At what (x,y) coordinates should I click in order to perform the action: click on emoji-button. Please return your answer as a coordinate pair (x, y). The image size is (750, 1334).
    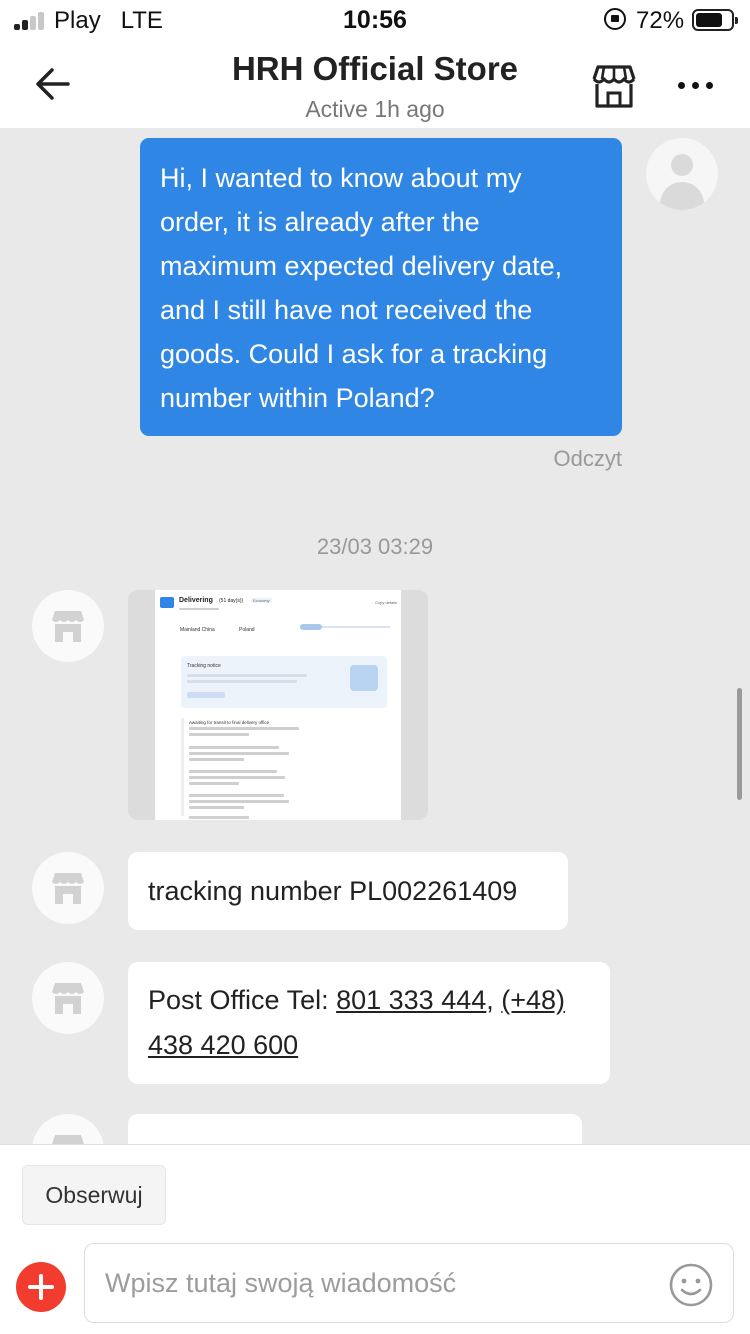
    Looking at the image, I should click on (691, 1285).